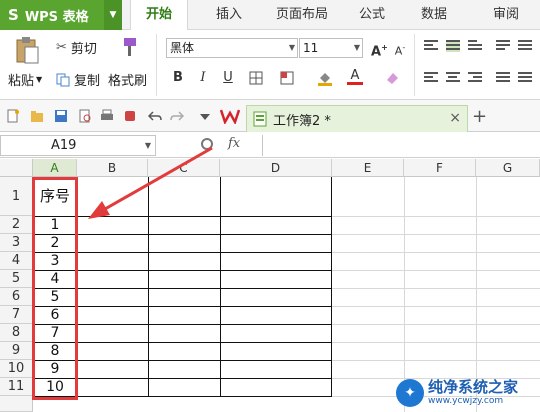  What do you see at coordinates (16, 297) in the screenshot?
I see `row-header: 6` at bounding box center [16, 297].